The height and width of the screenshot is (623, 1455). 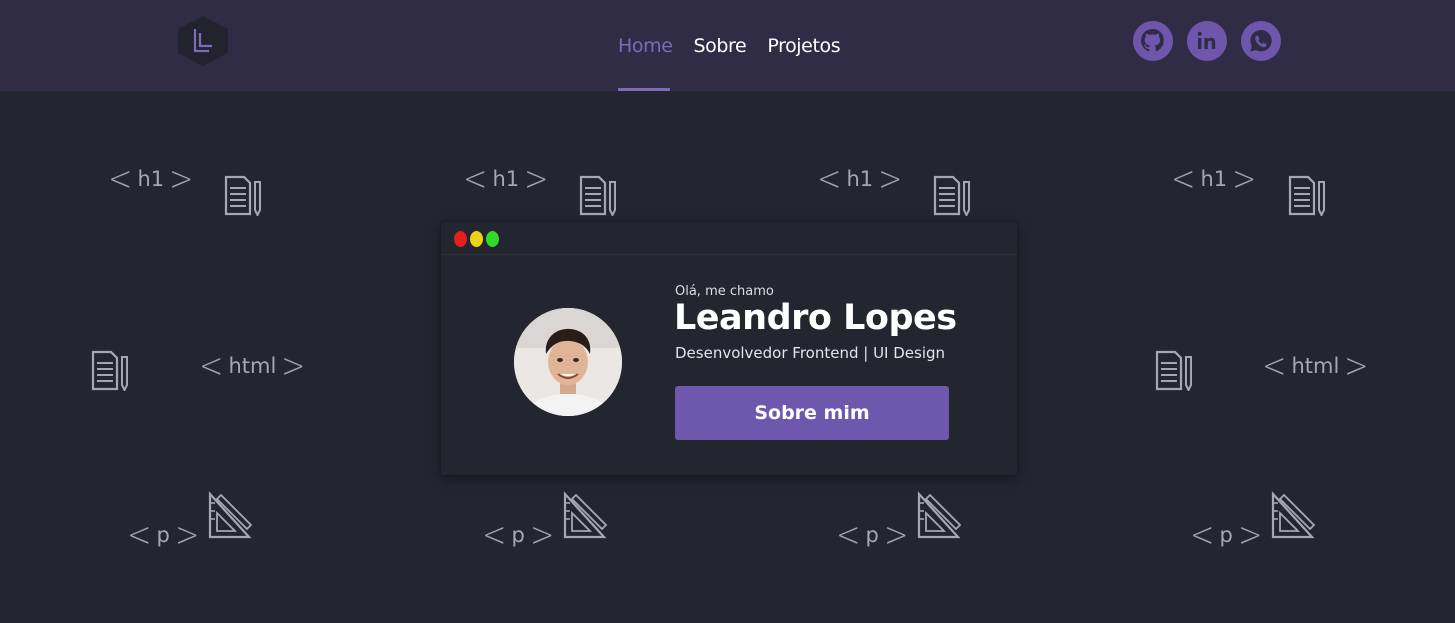 What do you see at coordinates (644, 89) in the screenshot?
I see `active-nav-indicator` at bounding box center [644, 89].